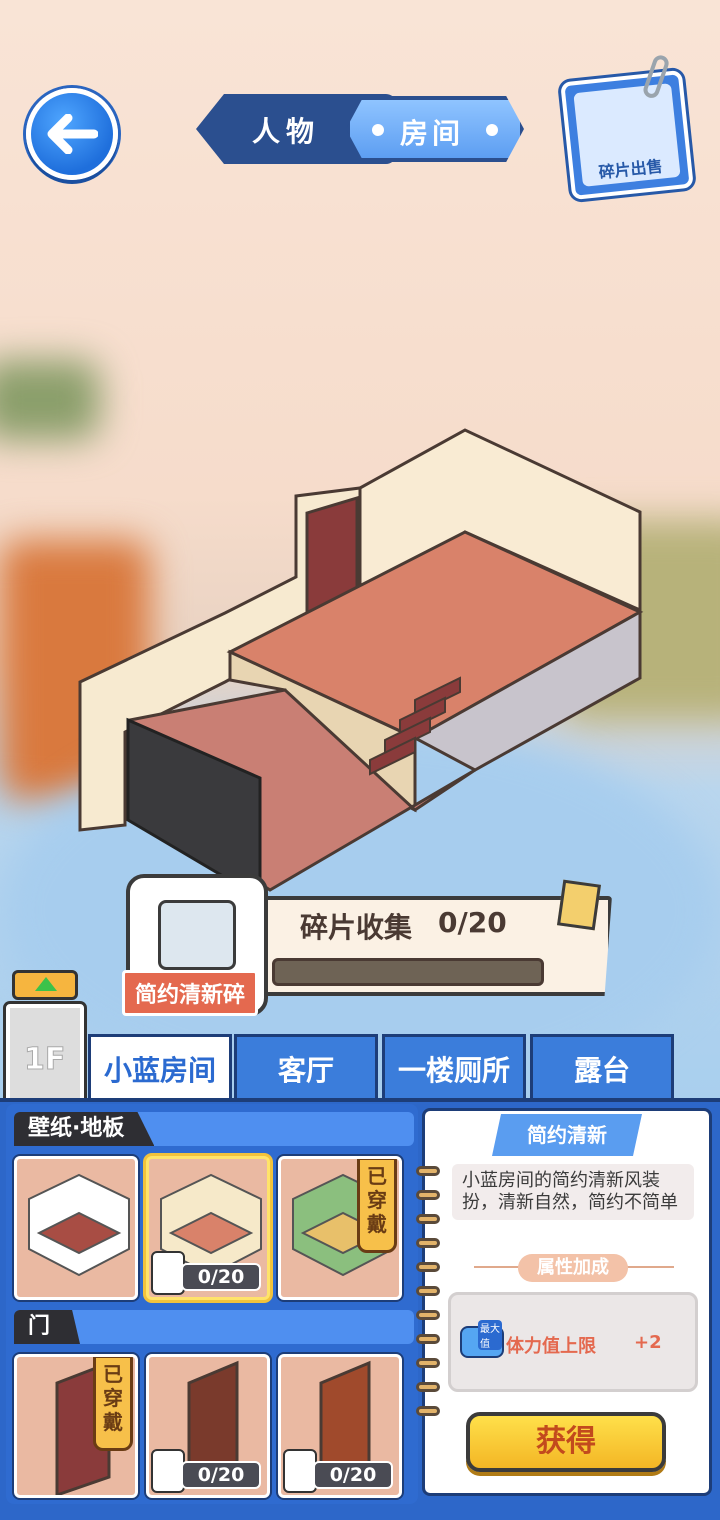  I want to click on floor-selector: 1F, so click(45, 1054).